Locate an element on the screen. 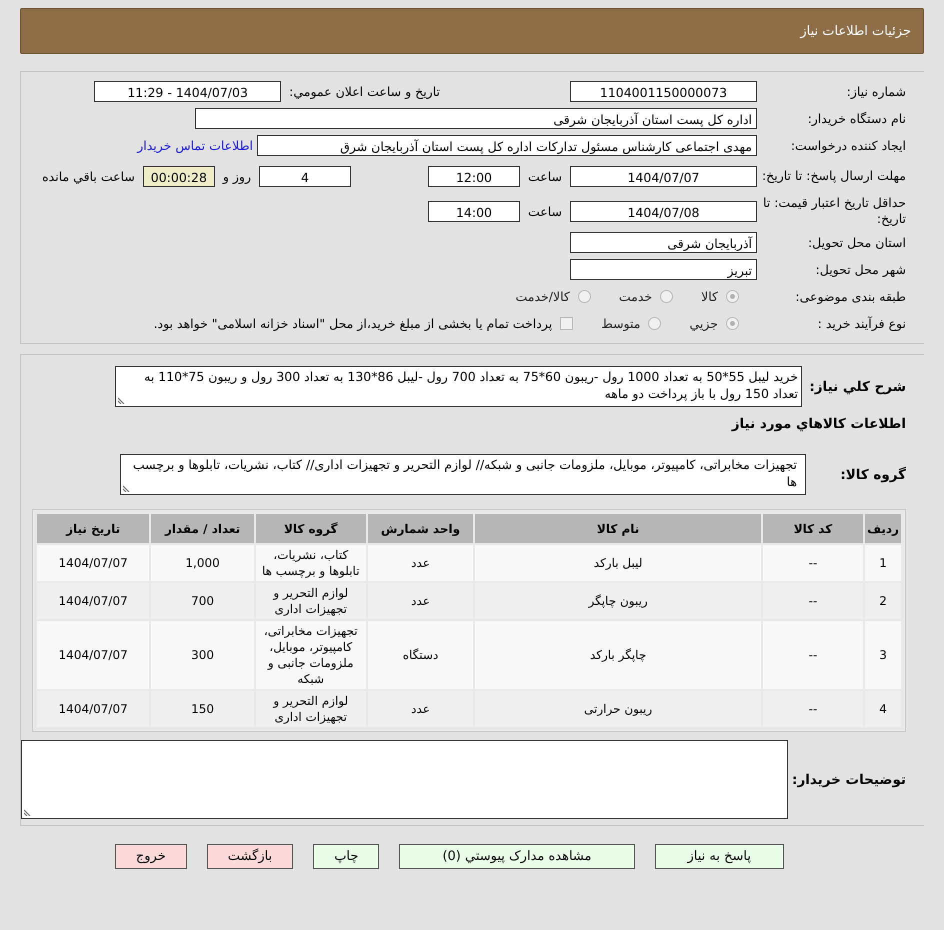 The width and height of the screenshot is (944, 930). field-label: شماره نیاز: is located at coordinates (876, 91).